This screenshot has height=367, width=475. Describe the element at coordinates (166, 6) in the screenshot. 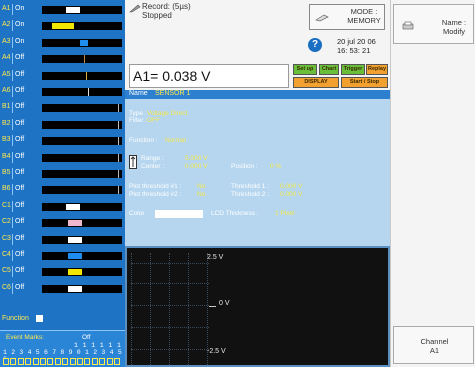

I see `record-rate: Record: (5µs)` at that location.